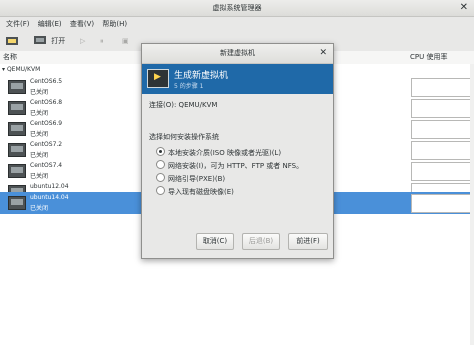 Image resolution: width=474 pixels, height=345 pixels. I want to click on vm-name: CentOS6.5, so click(46, 81).